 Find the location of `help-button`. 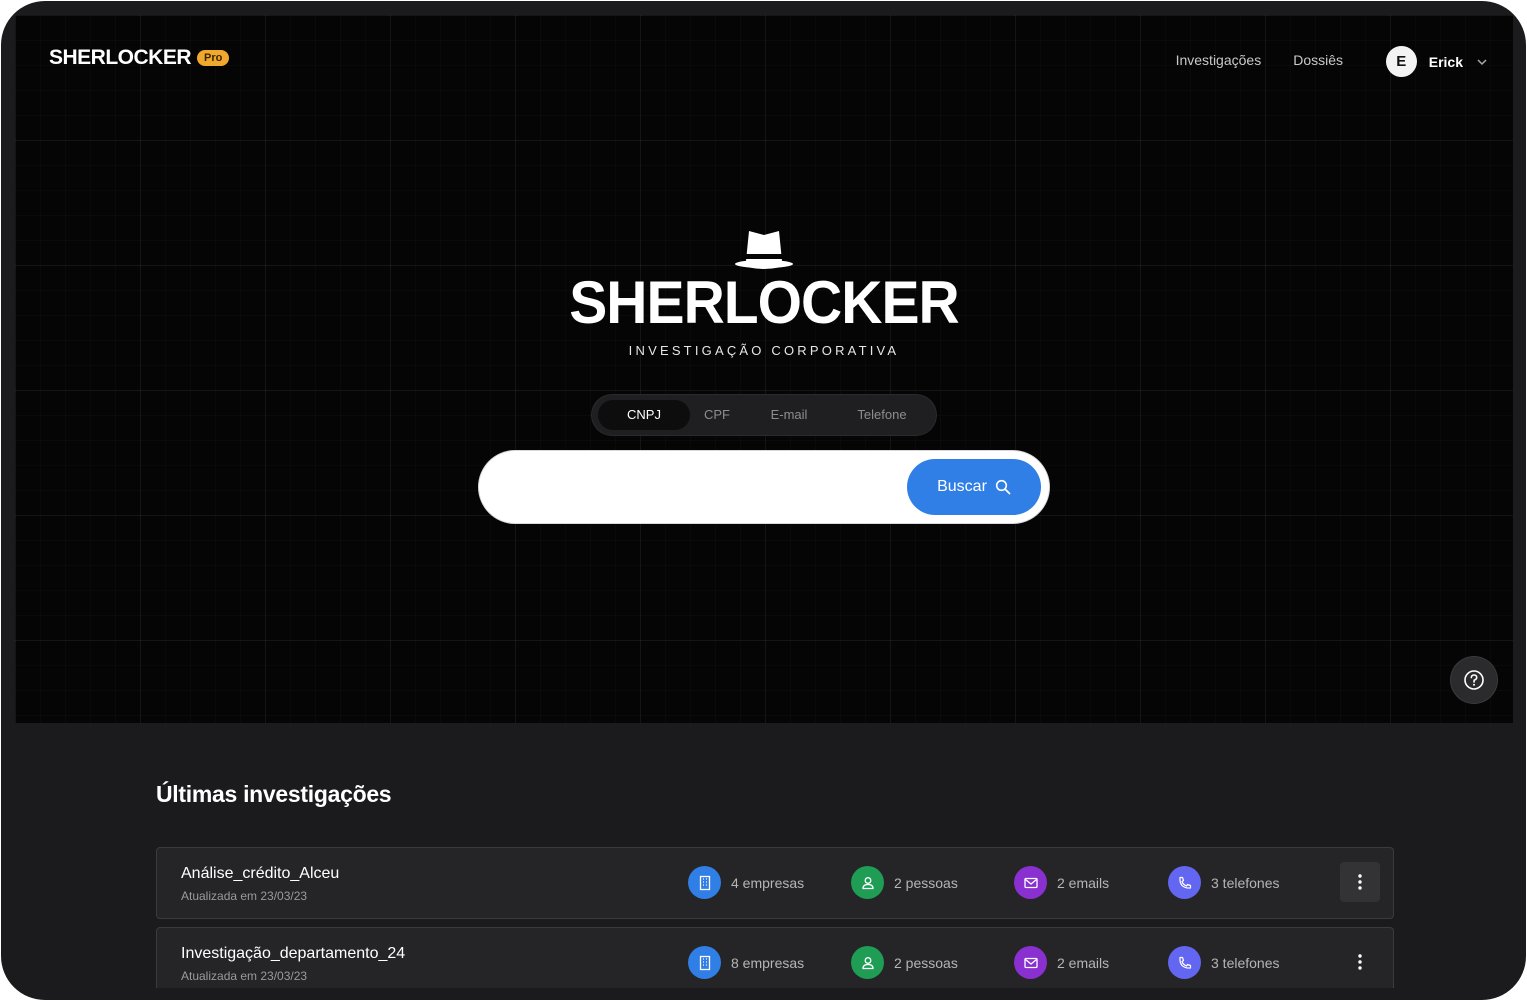

help-button is located at coordinates (1474, 680).